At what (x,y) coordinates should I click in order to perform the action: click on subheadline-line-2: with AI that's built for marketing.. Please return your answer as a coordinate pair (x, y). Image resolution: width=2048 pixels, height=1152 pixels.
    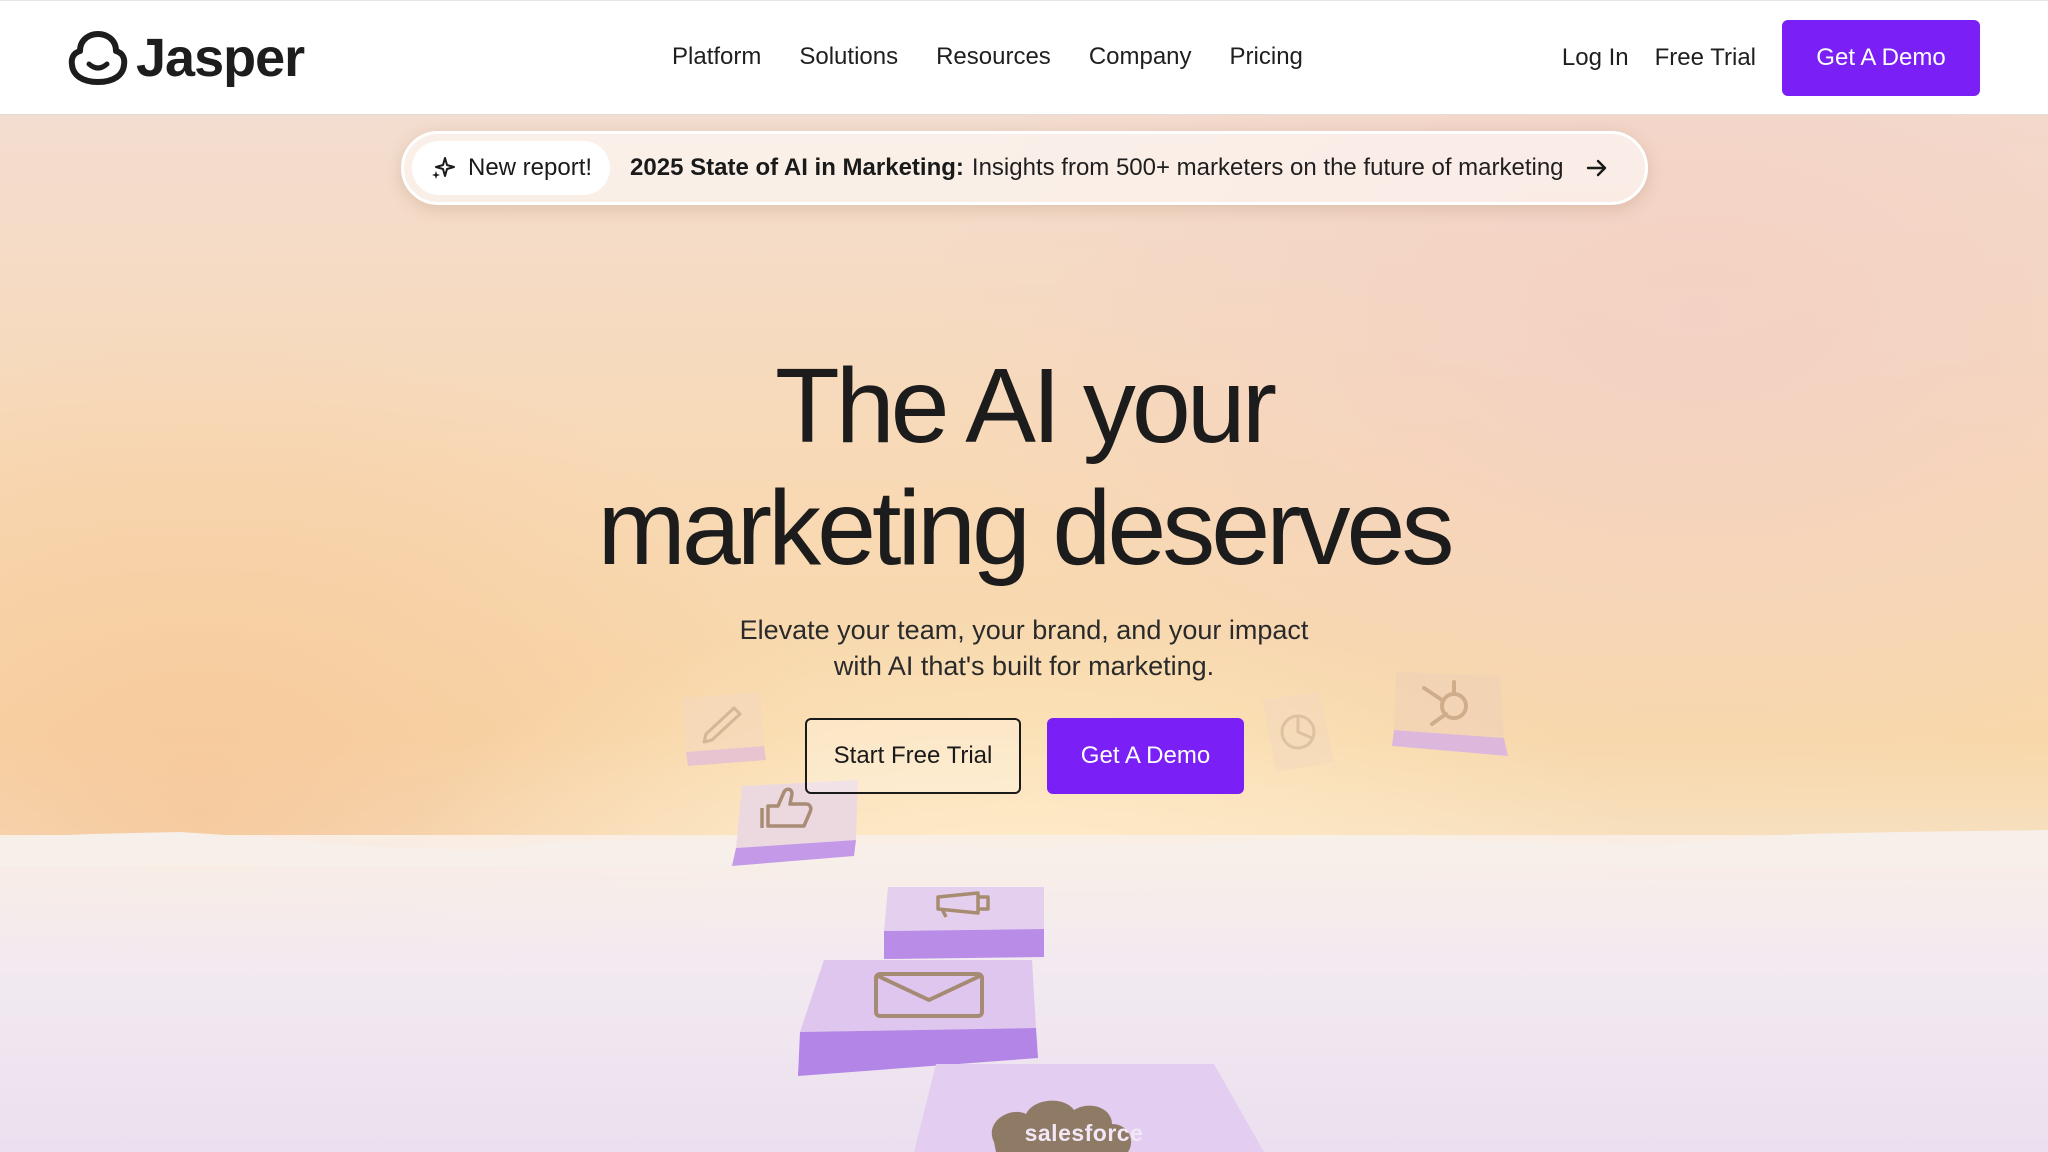
    Looking at the image, I should click on (1024, 666).